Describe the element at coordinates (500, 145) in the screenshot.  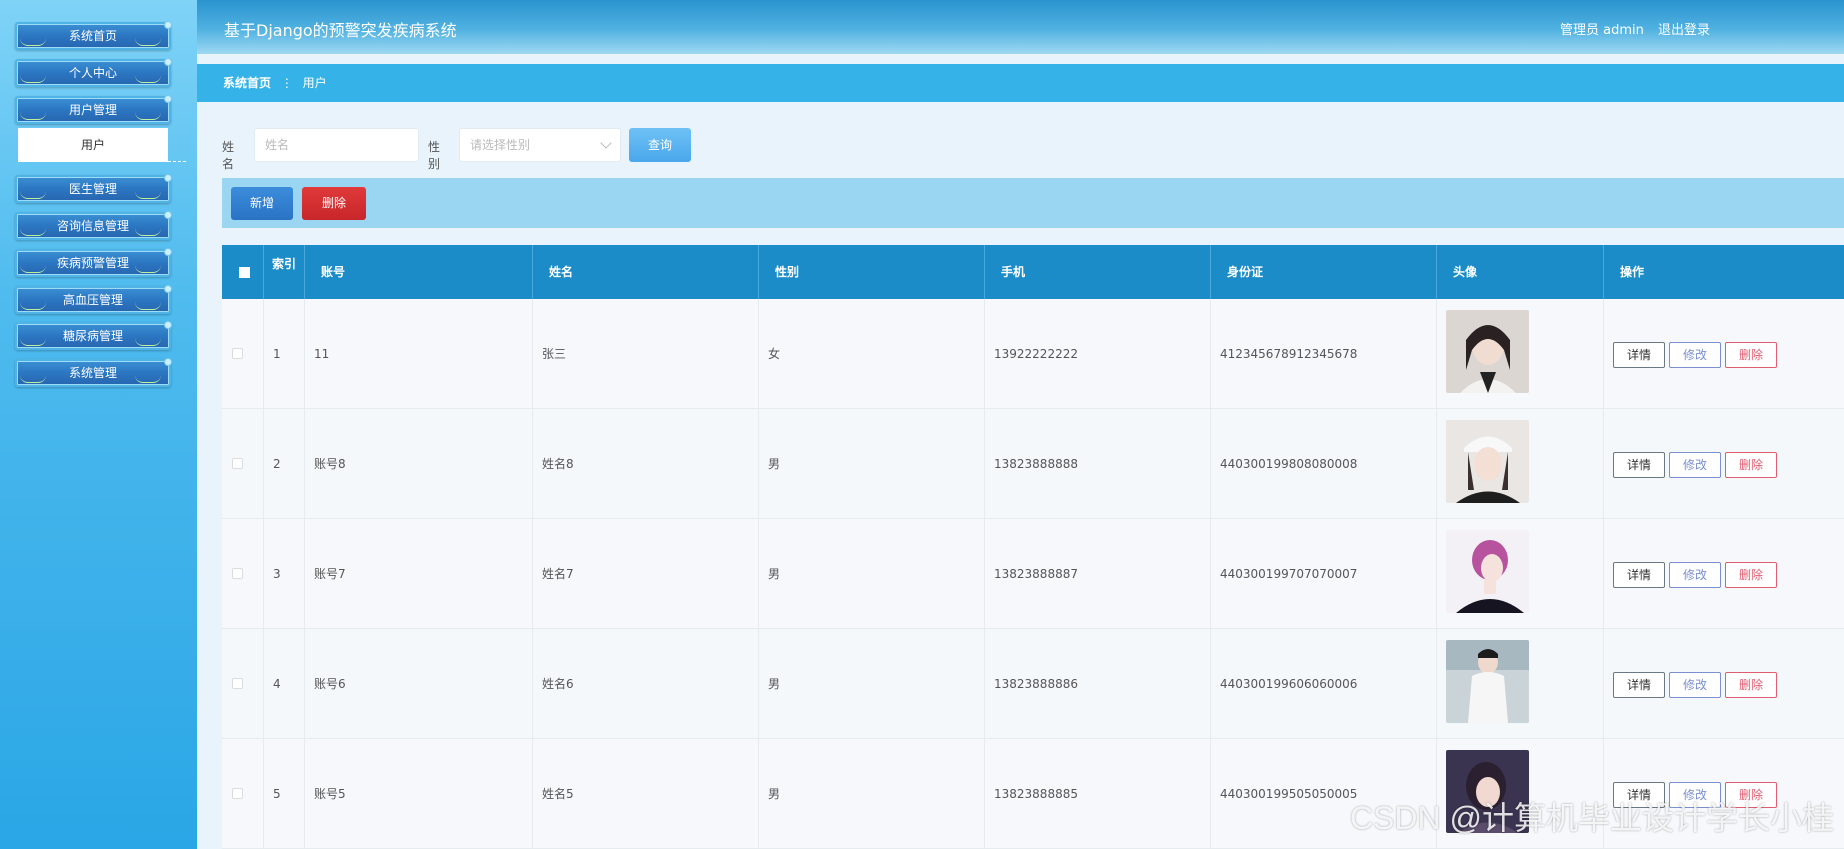
I see `gender-select-placeholder: 请选择性别` at that location.